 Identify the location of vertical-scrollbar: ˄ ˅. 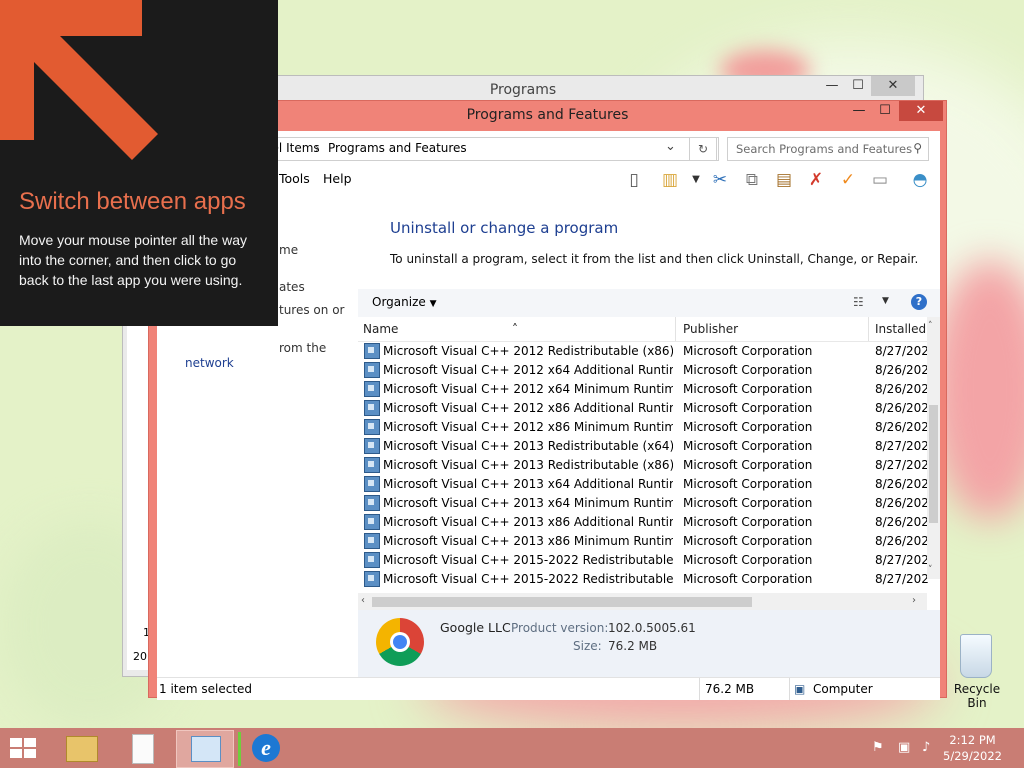
(933, 448).